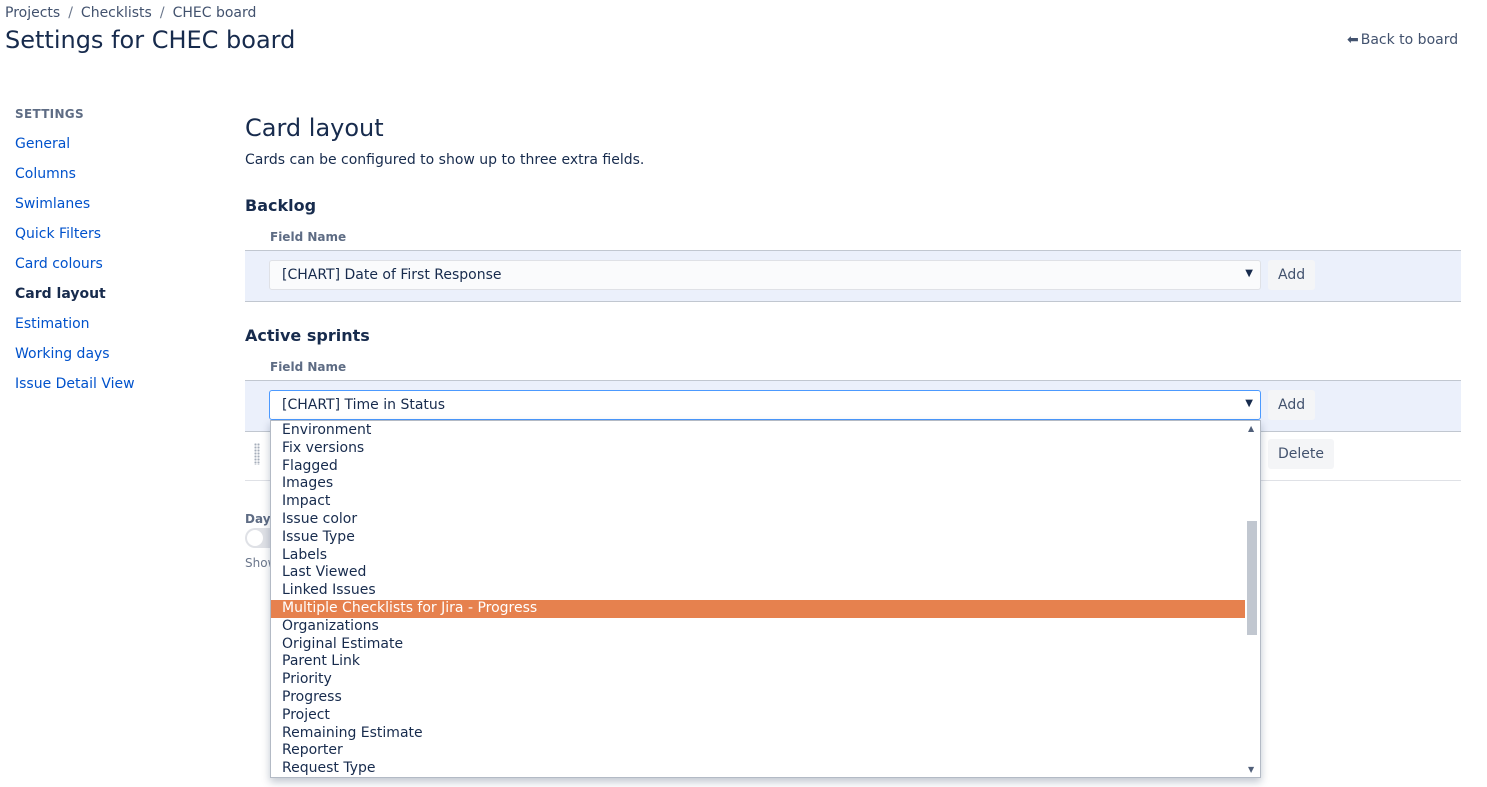 This screenshot has height=787, width=1487. What do you see at coordinates (1292, 275) in the screenshot?
I see `backlog-add-button: Add` at bounding box center [1292, 275].